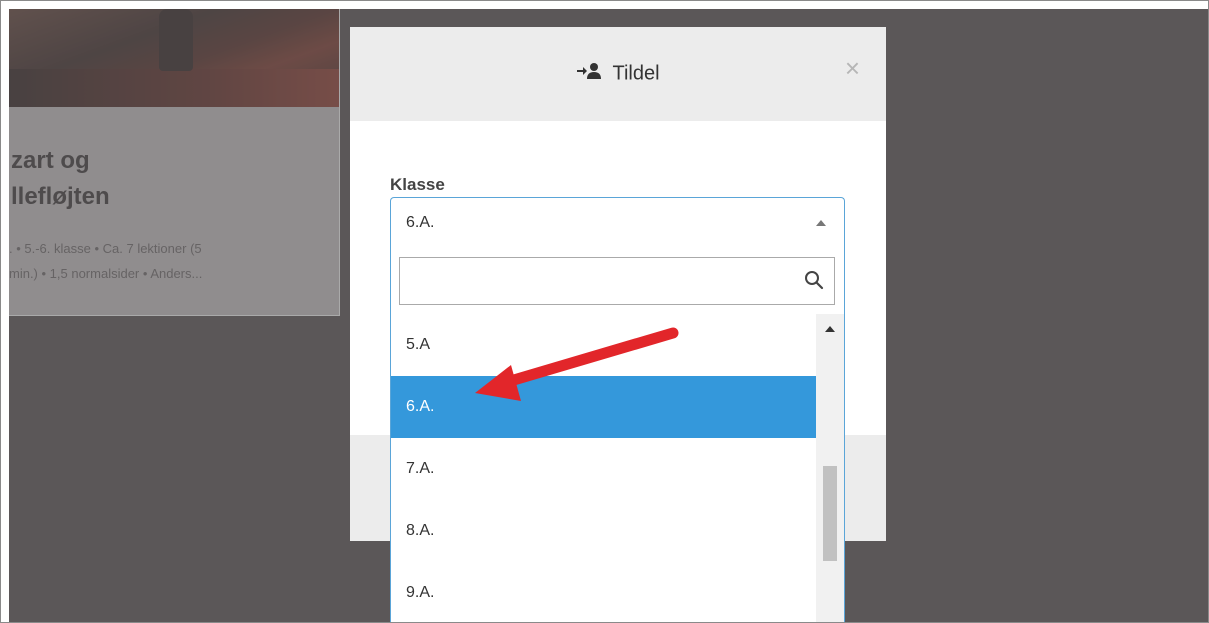 This screenshot has height=623, width=1209. I want to click on klasse-label: Klasse, so click(417, 184).